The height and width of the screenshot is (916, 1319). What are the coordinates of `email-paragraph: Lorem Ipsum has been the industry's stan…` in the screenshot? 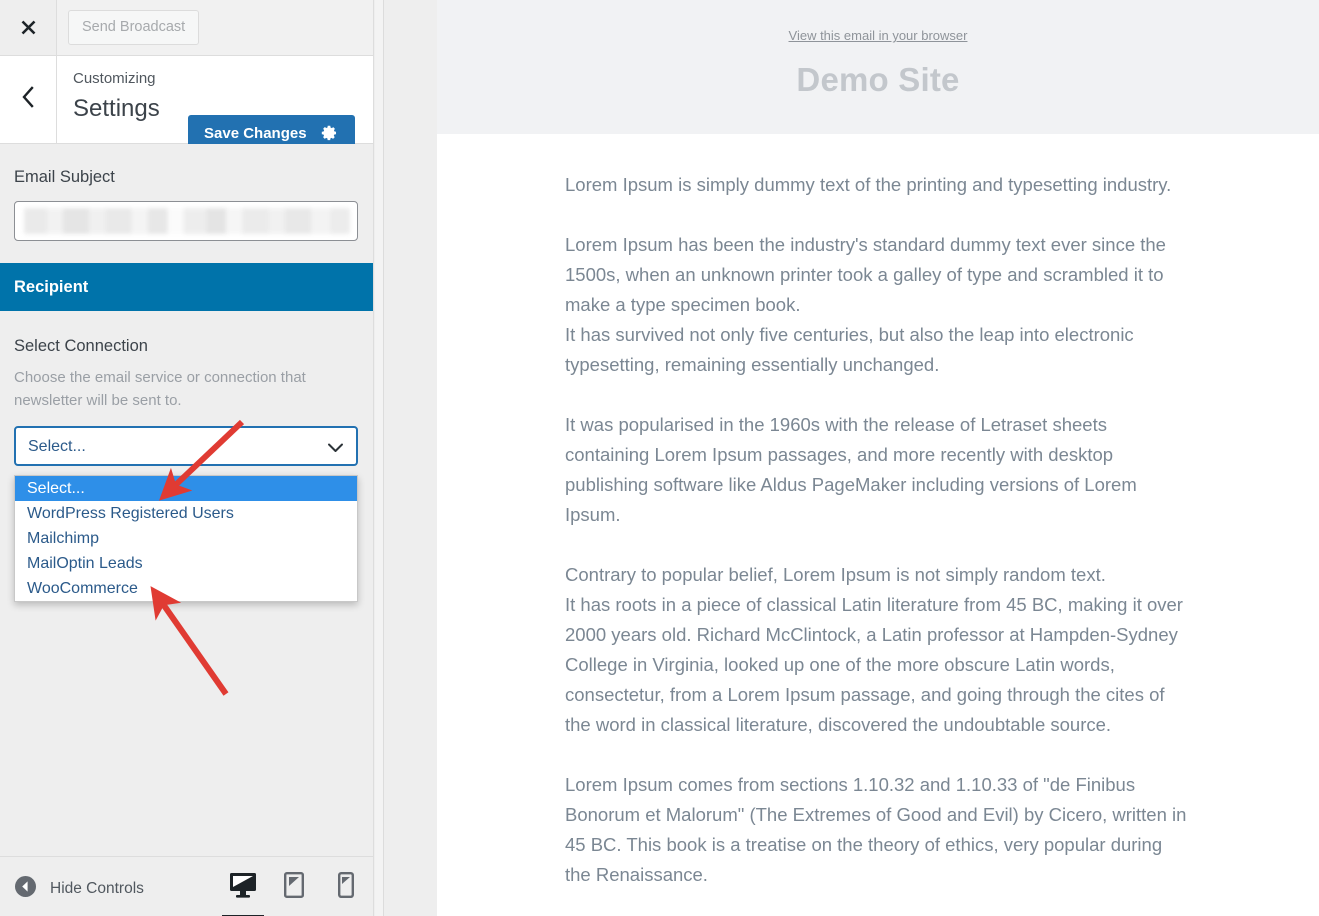 It's located at (865, 304).